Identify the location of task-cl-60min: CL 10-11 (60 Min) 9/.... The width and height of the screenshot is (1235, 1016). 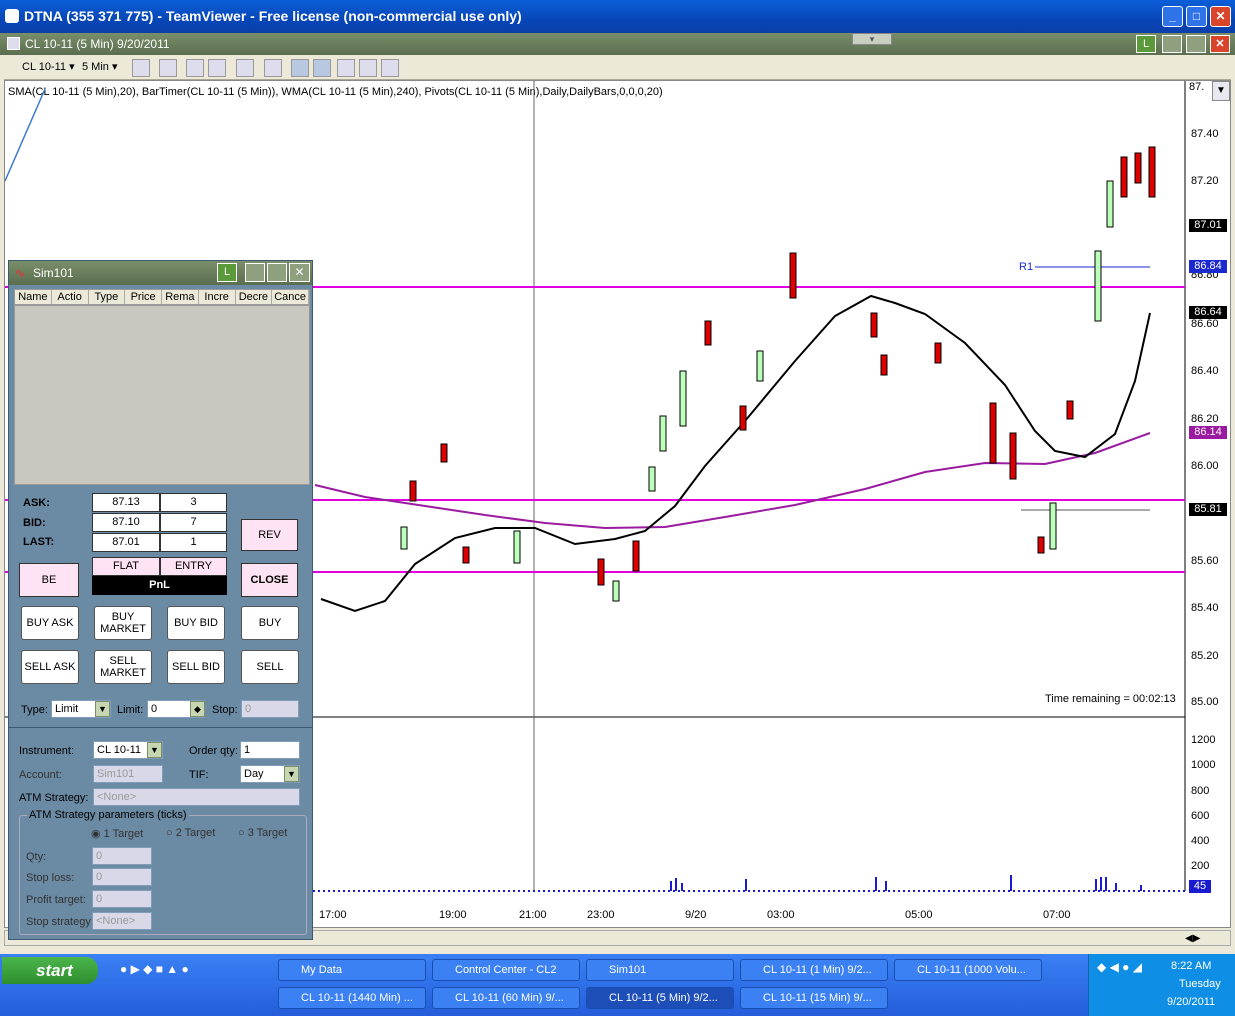
(506, 998).